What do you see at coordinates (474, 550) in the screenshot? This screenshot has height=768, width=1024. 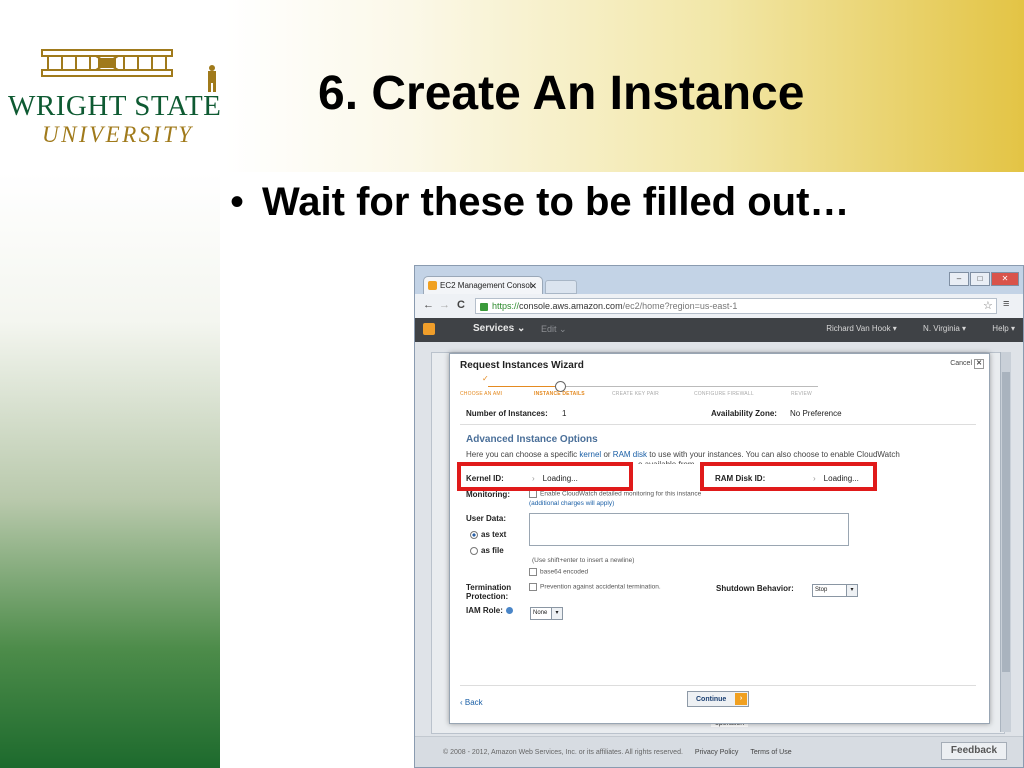 I see `as-file-radio` at bounding box center [474, 550].